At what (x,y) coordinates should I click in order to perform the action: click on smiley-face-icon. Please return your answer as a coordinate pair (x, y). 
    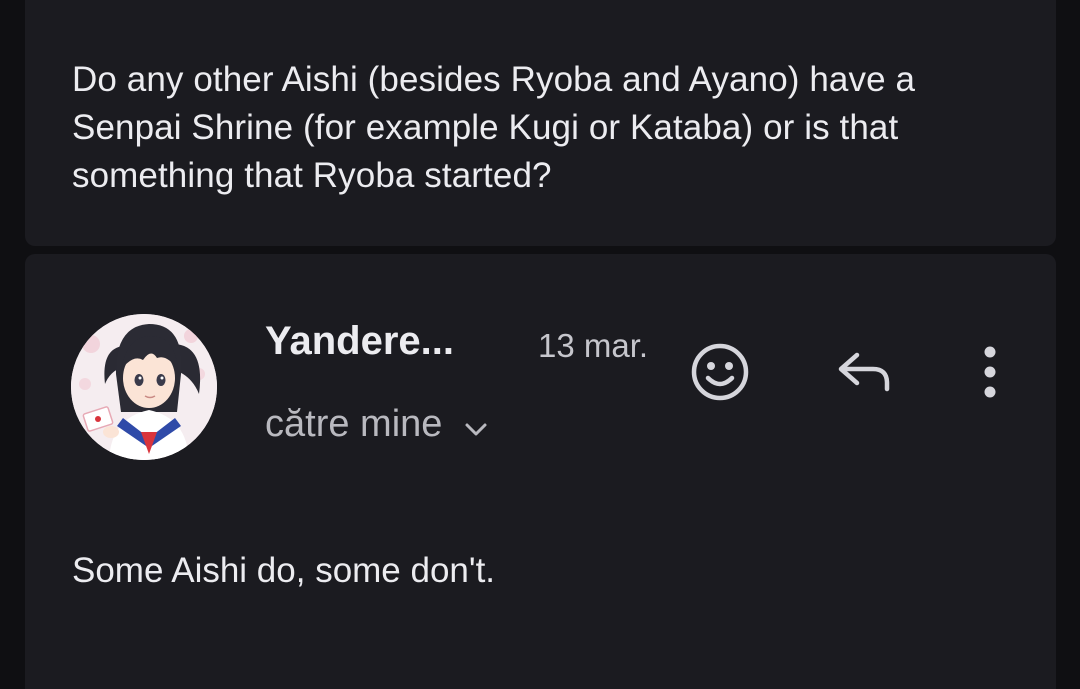
    Looking at the image, I should click on (720, 374).